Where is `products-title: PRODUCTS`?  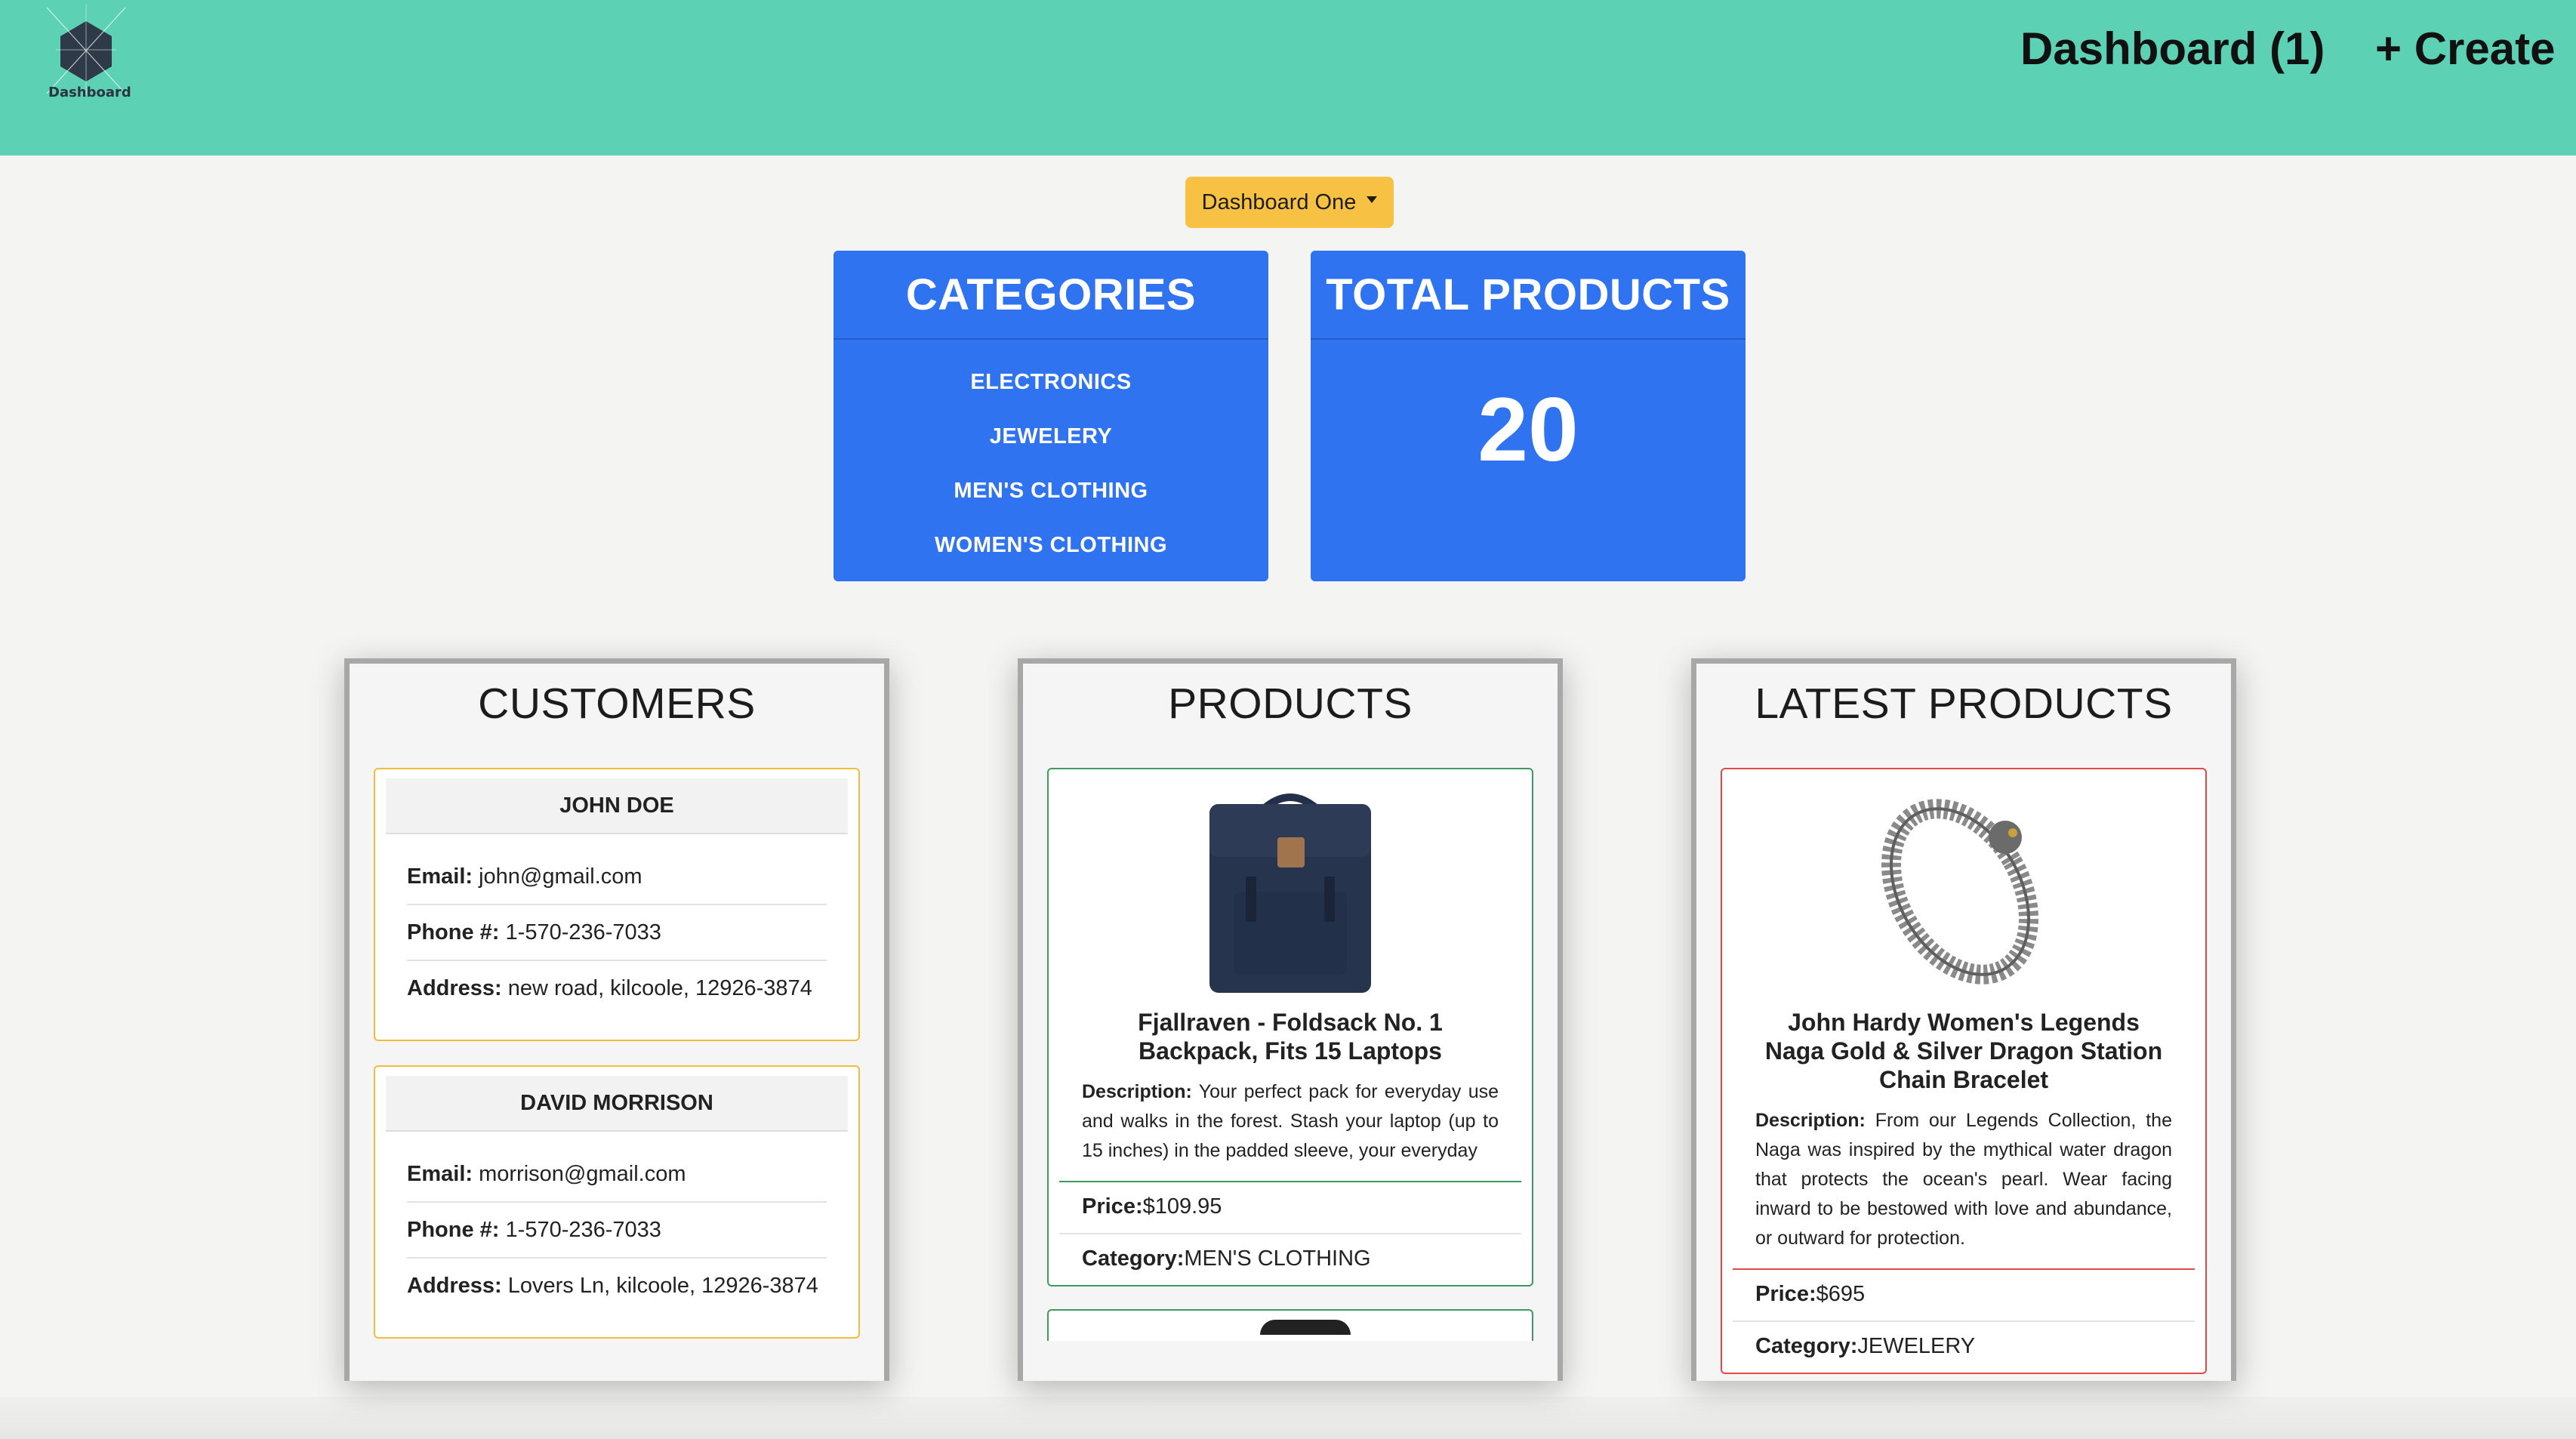 products-title: PRODUCTS is located at coordinates (1290, 703).